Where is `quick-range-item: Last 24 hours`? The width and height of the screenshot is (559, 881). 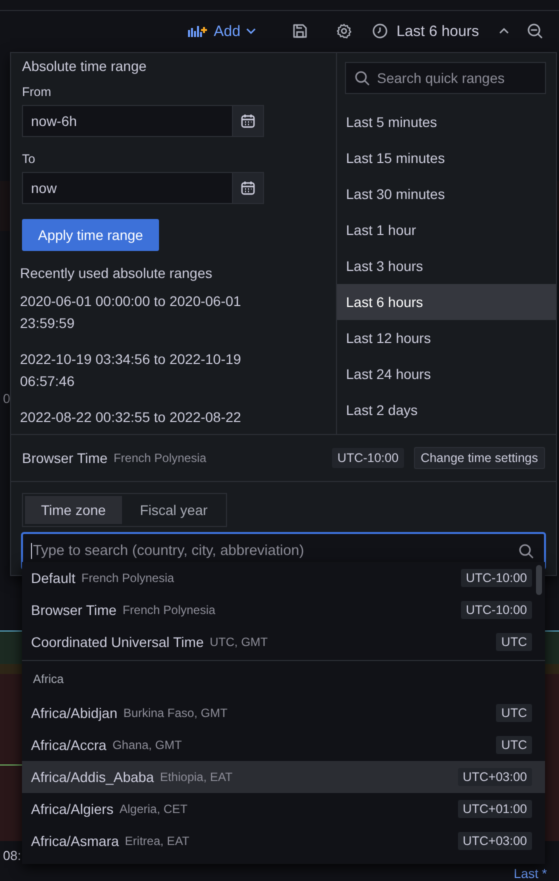
quick-range-item: Last 24 hours is located at coordinates (446, 374).